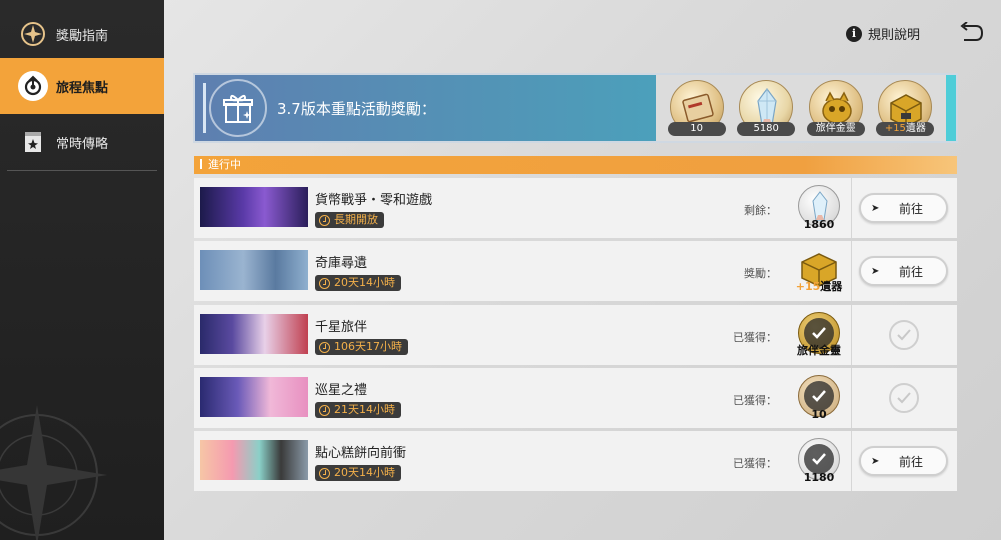  I want to click on event-row-treasure-hunt: 奇庫尋遺 20天14小時 獎勵： +15遺器 ➤ 前往, so click(575, 271).